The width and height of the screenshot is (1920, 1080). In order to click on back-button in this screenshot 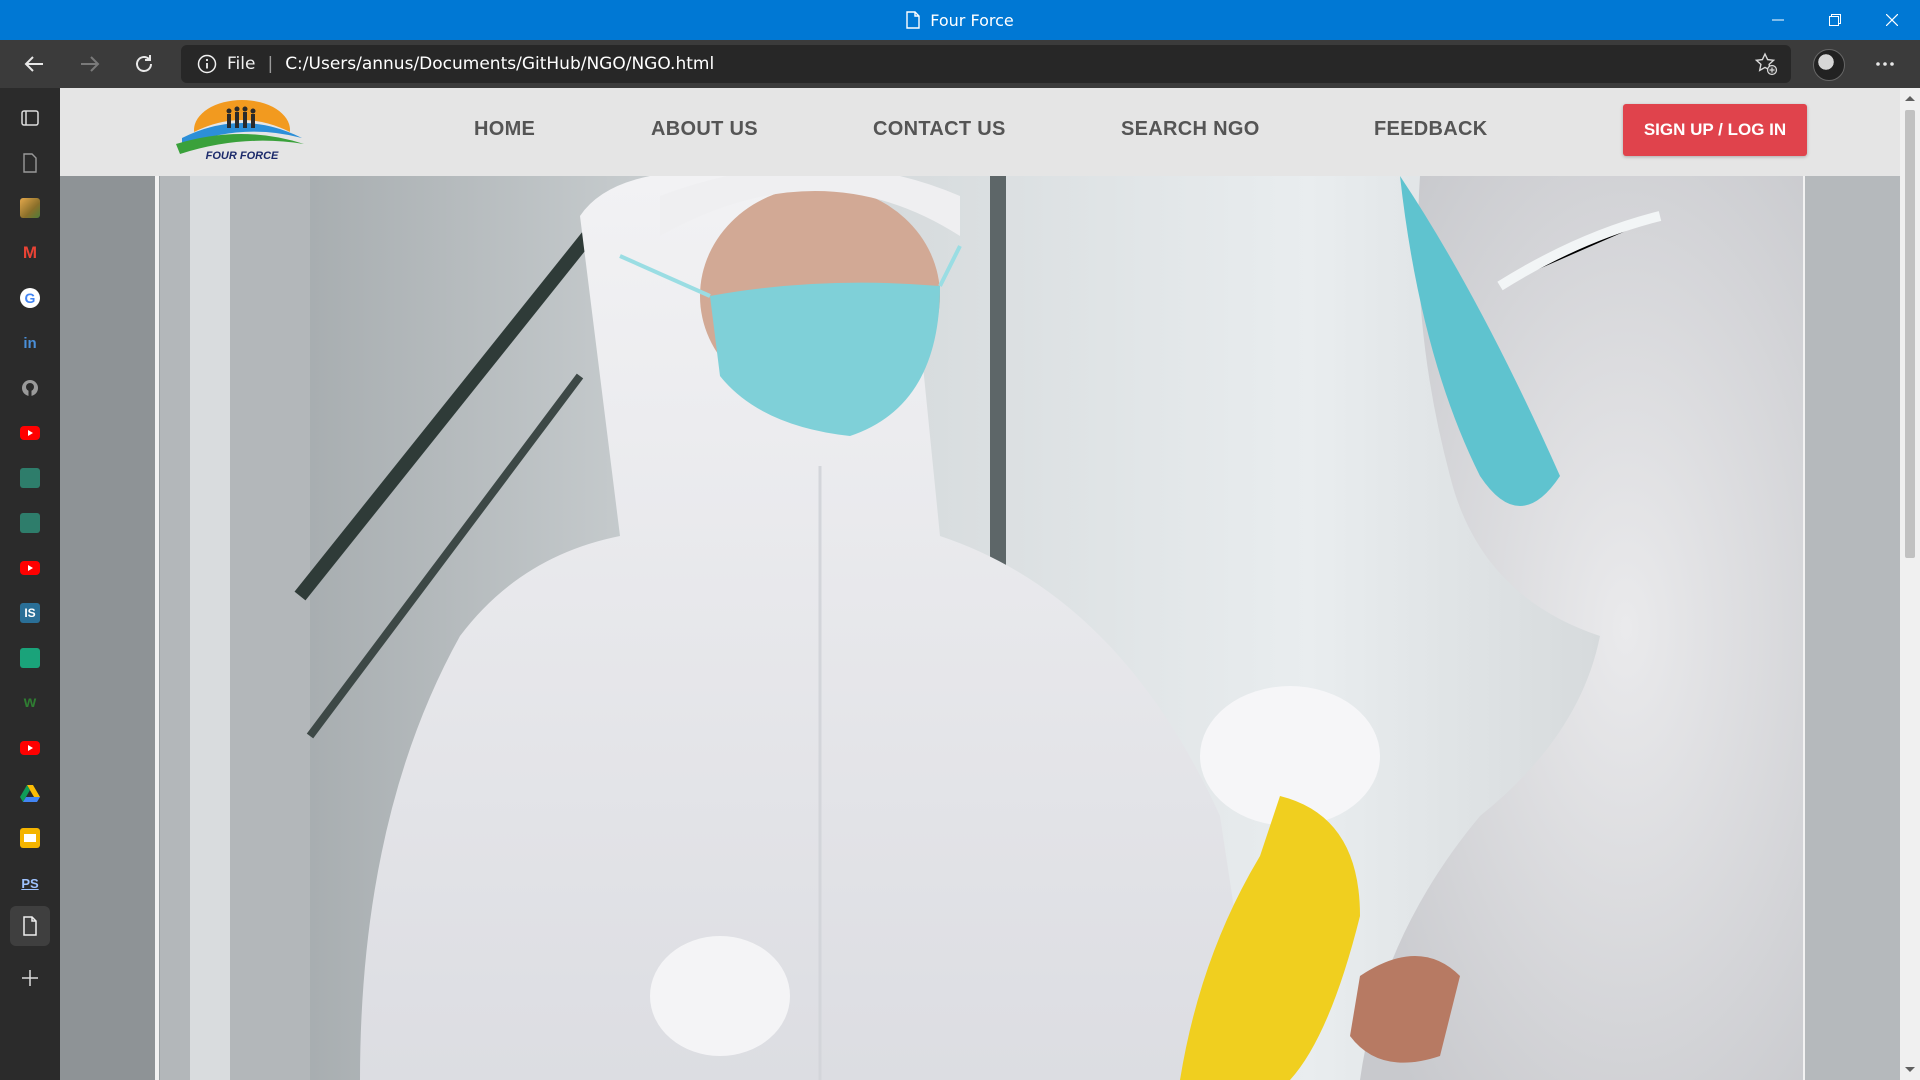, I will do `click(34, 64)`.